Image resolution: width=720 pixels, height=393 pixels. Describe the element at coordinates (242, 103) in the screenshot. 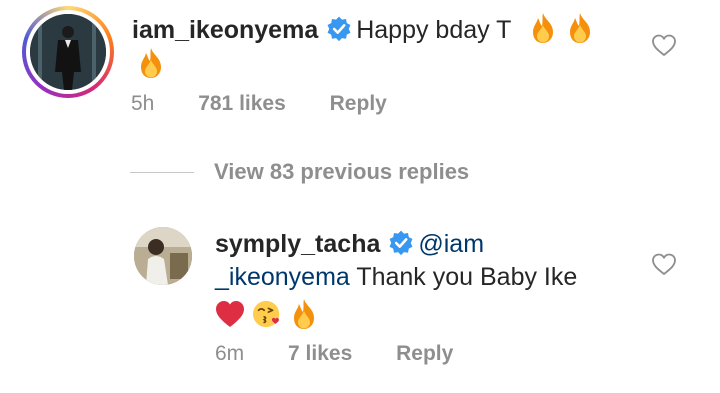

I see `comment-likes-count: 781 likes` at that location.